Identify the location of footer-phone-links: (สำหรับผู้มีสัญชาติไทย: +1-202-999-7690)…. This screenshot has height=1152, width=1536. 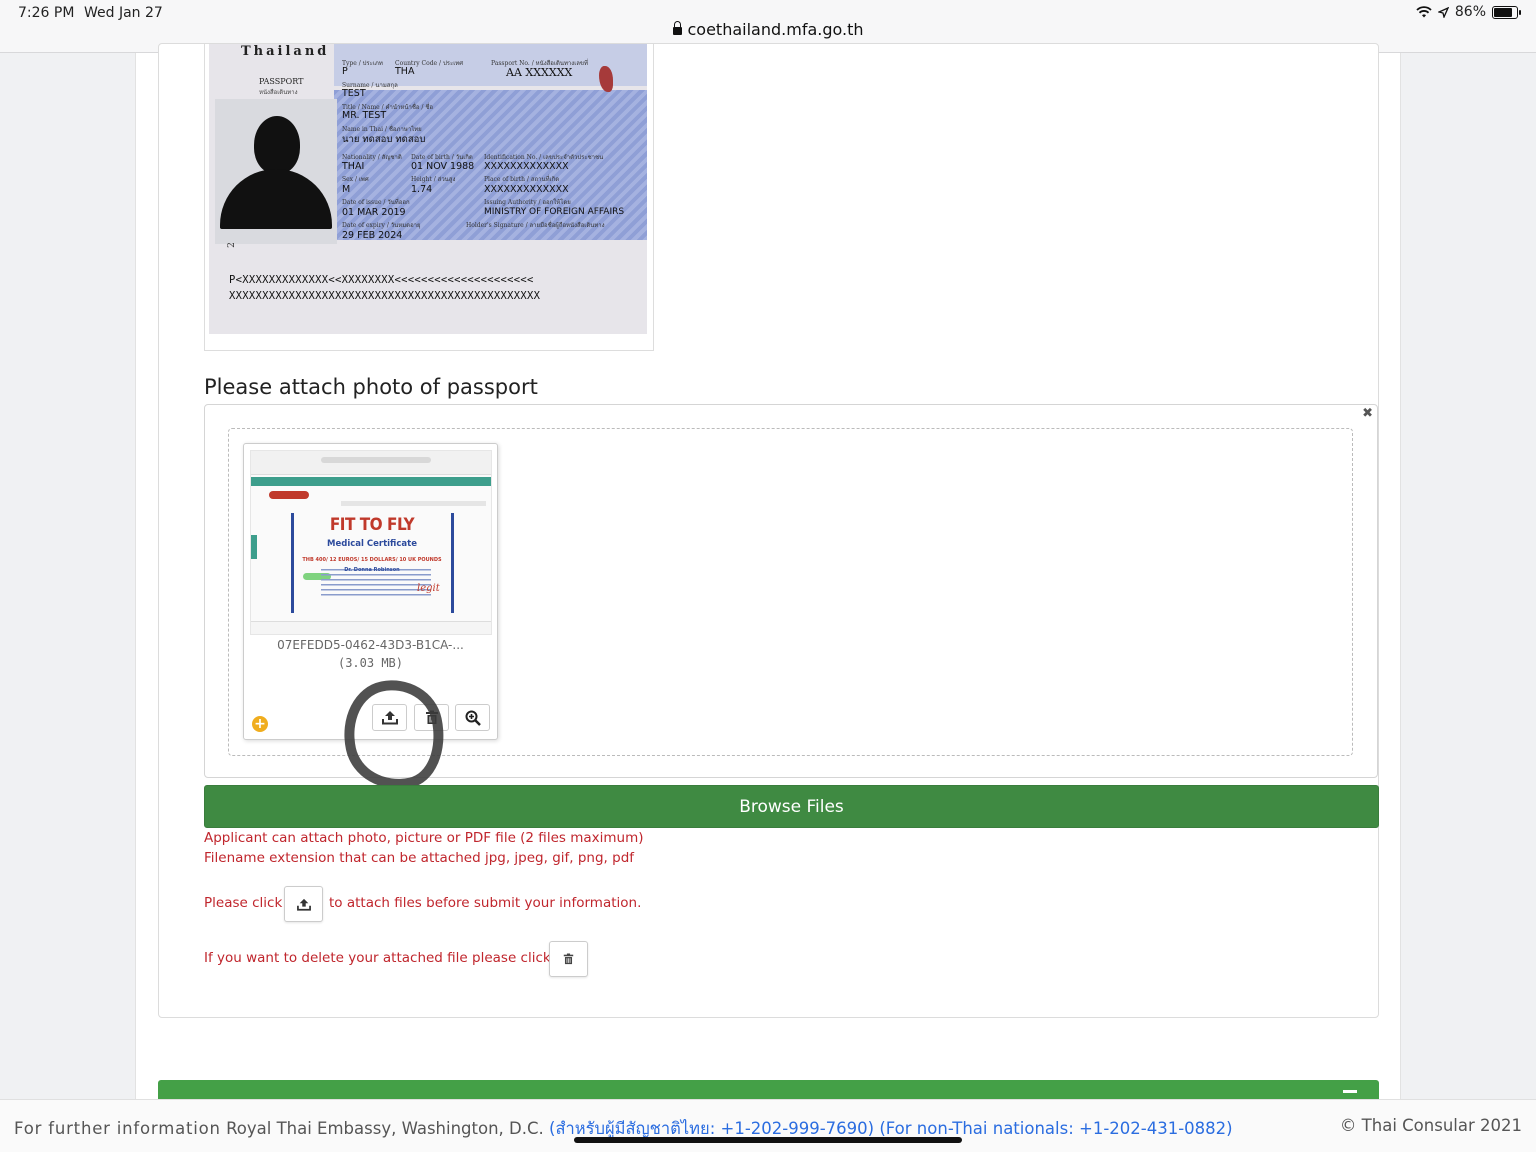
(891, 1128).